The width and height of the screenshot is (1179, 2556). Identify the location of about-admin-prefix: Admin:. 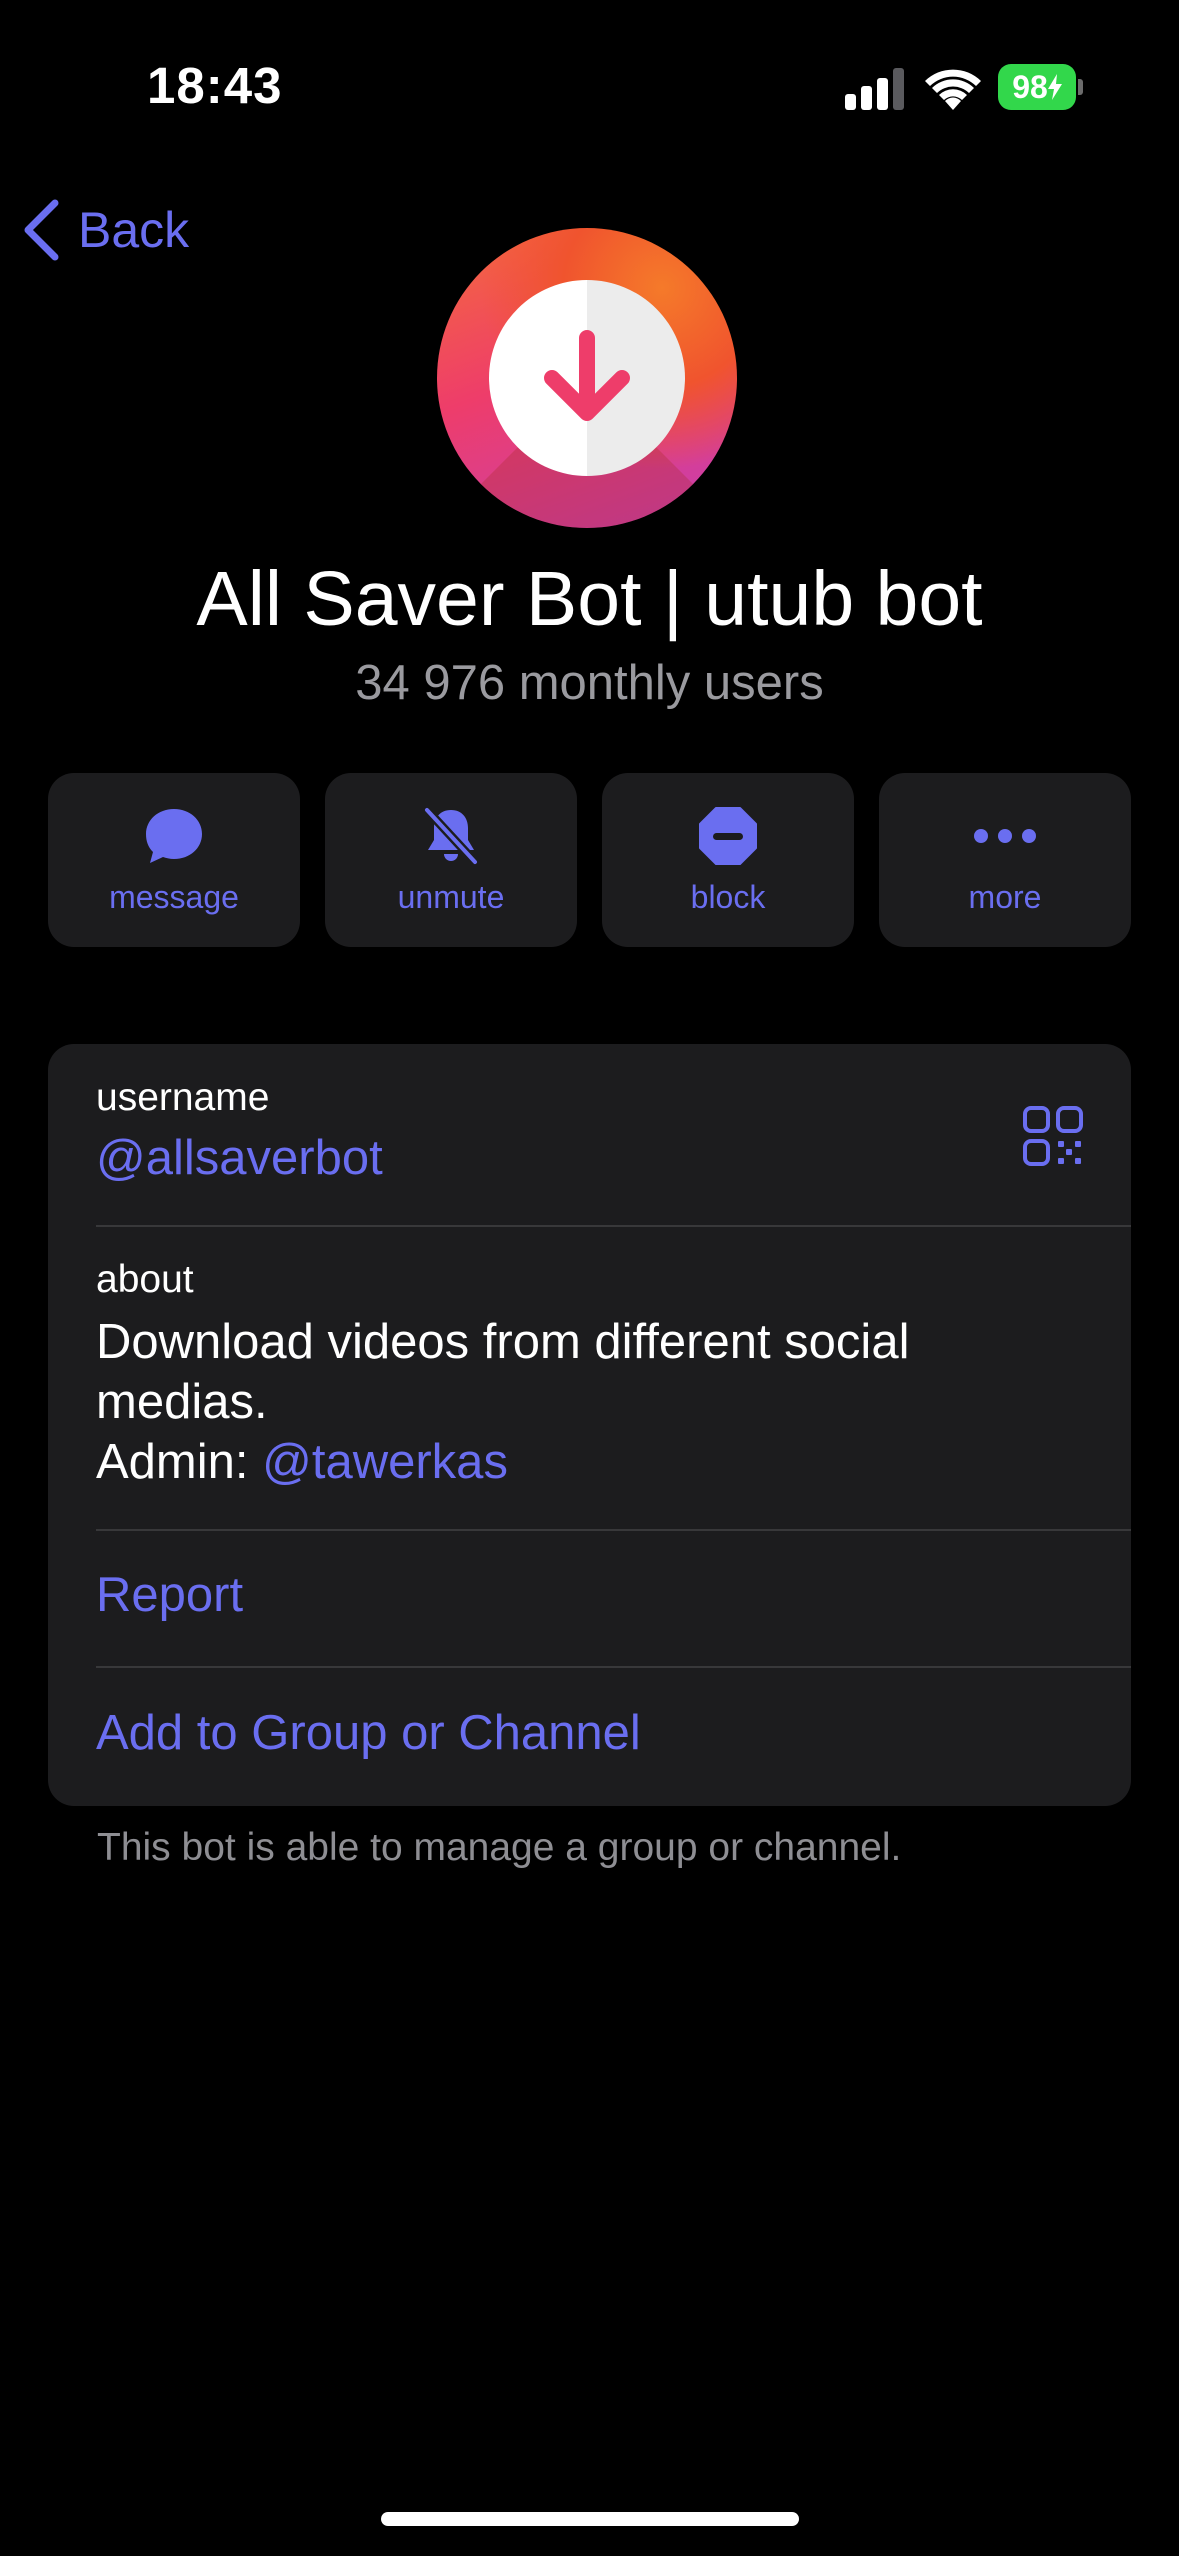
(179, 1462).